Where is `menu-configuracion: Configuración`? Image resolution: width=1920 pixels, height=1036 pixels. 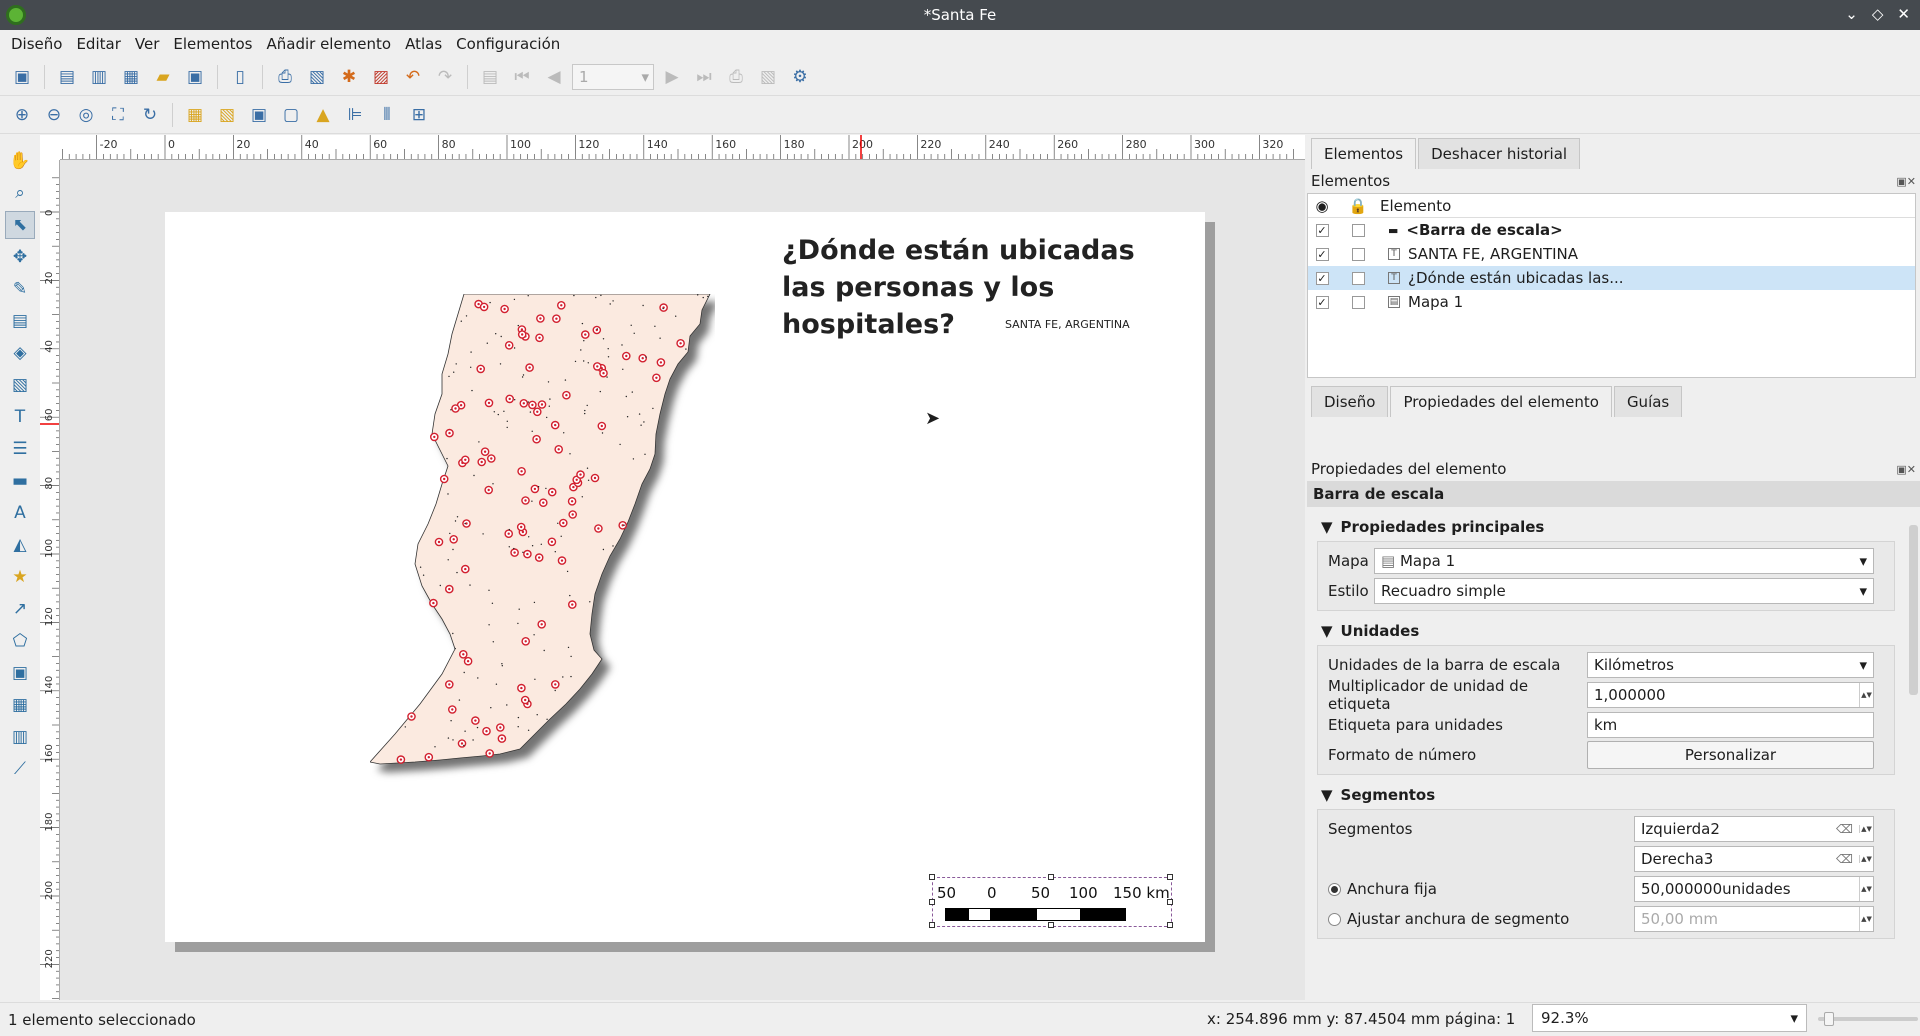 menu-configuracion: Configuración is located at coordinates (508, 44).